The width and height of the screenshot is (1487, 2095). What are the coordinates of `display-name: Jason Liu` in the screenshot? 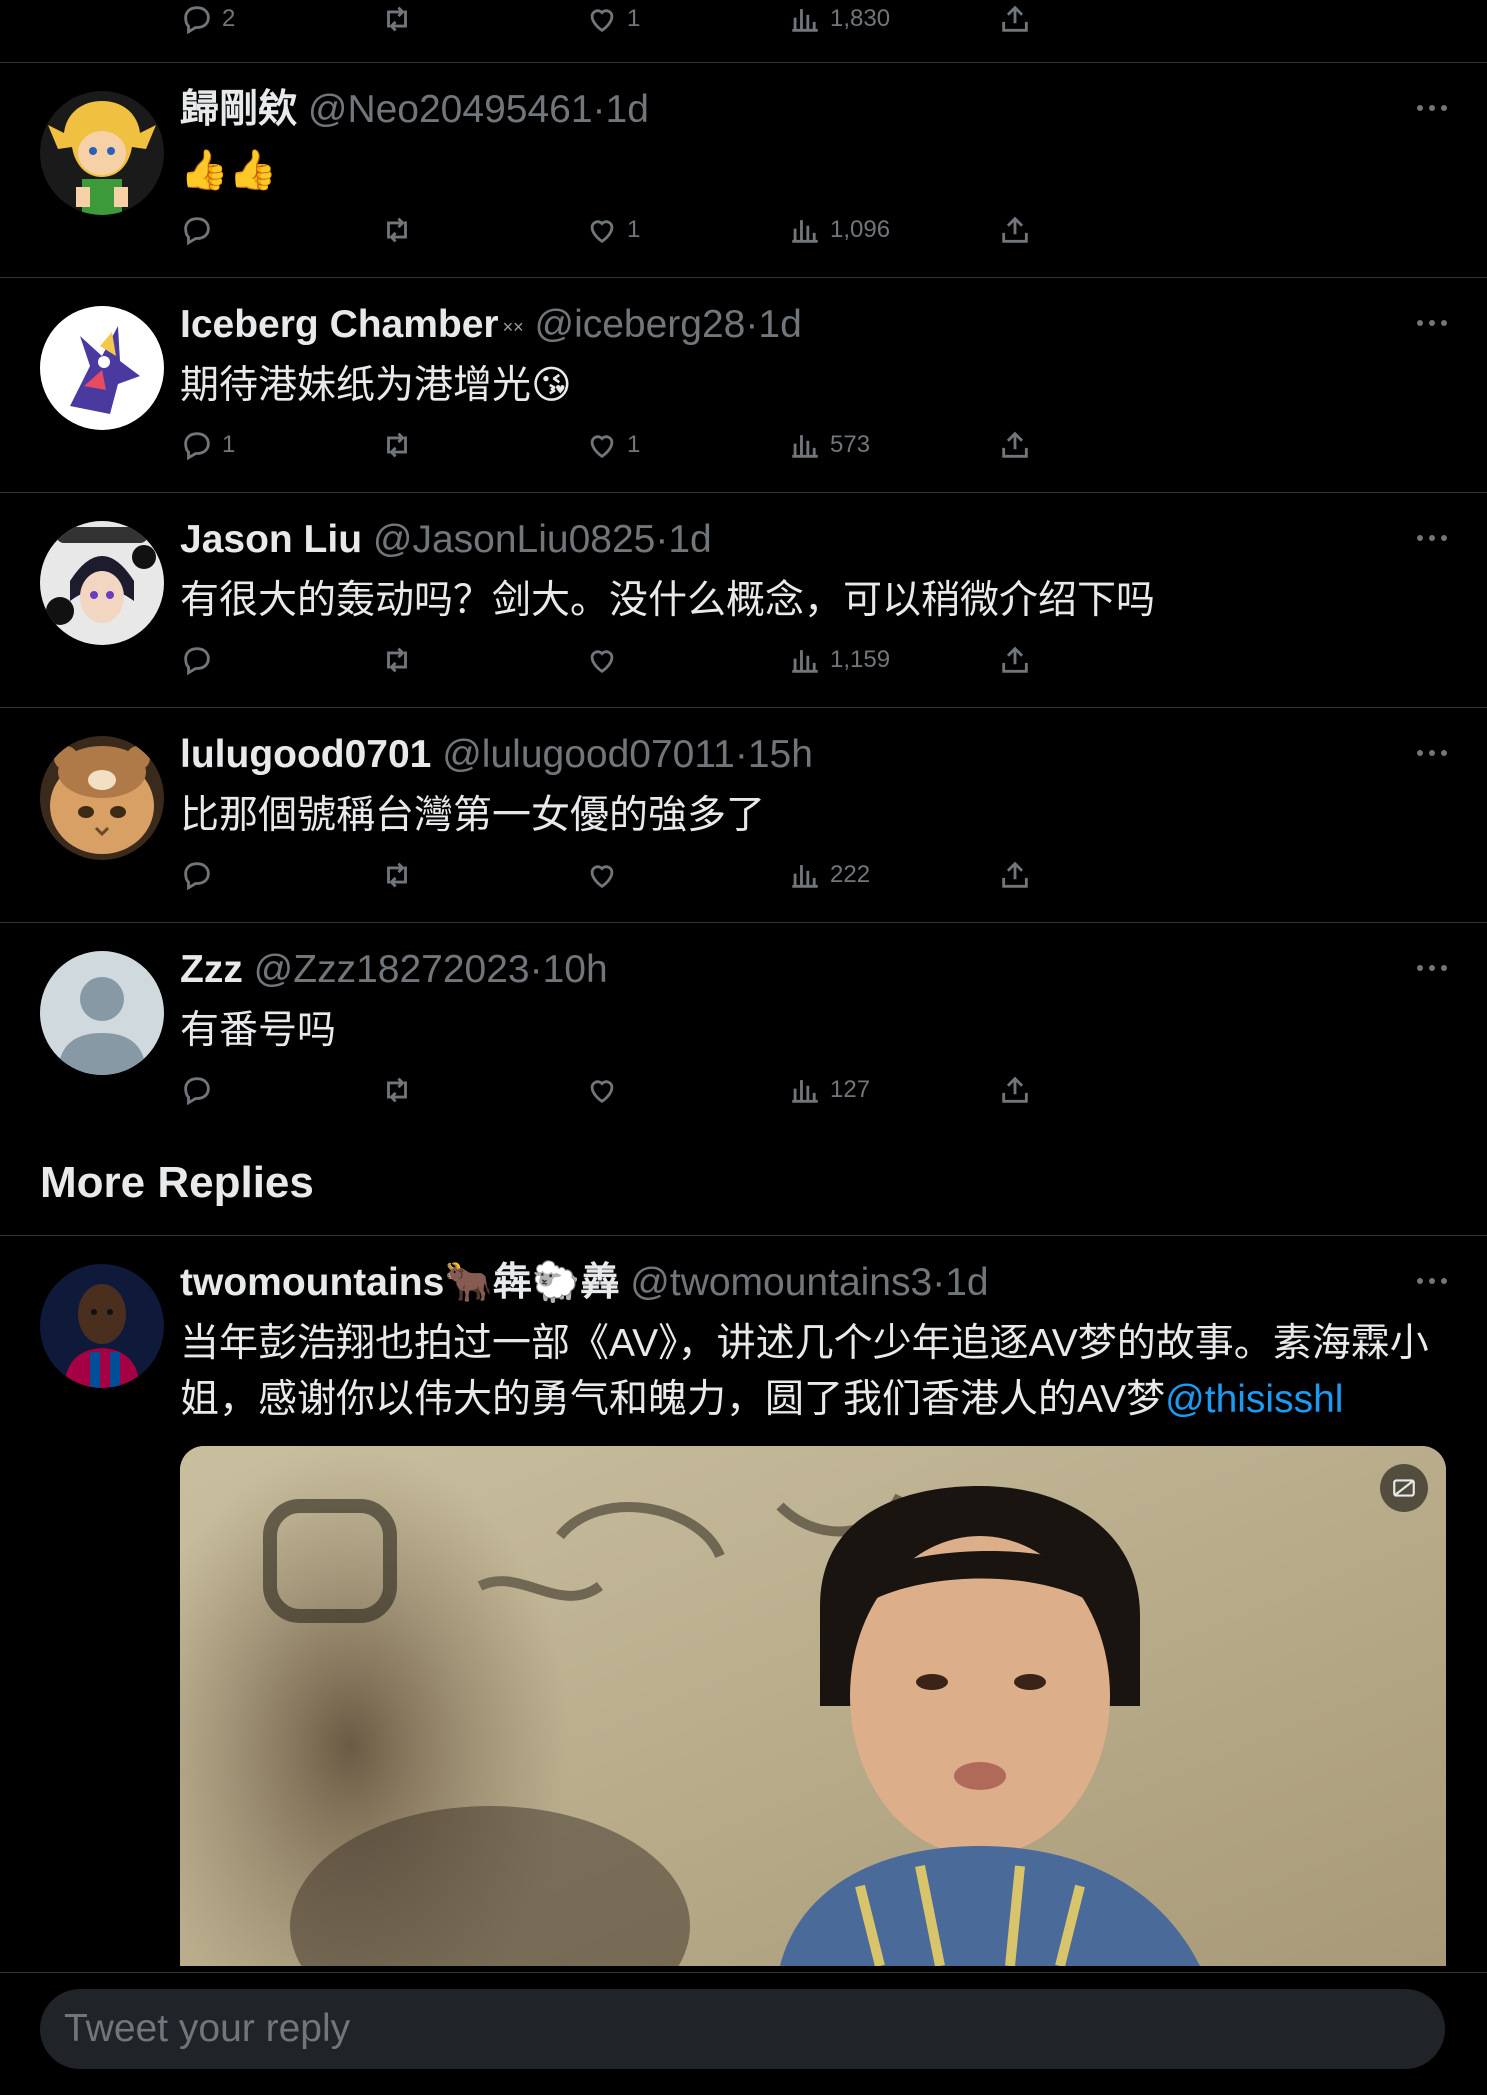 It's located at (271, 539).